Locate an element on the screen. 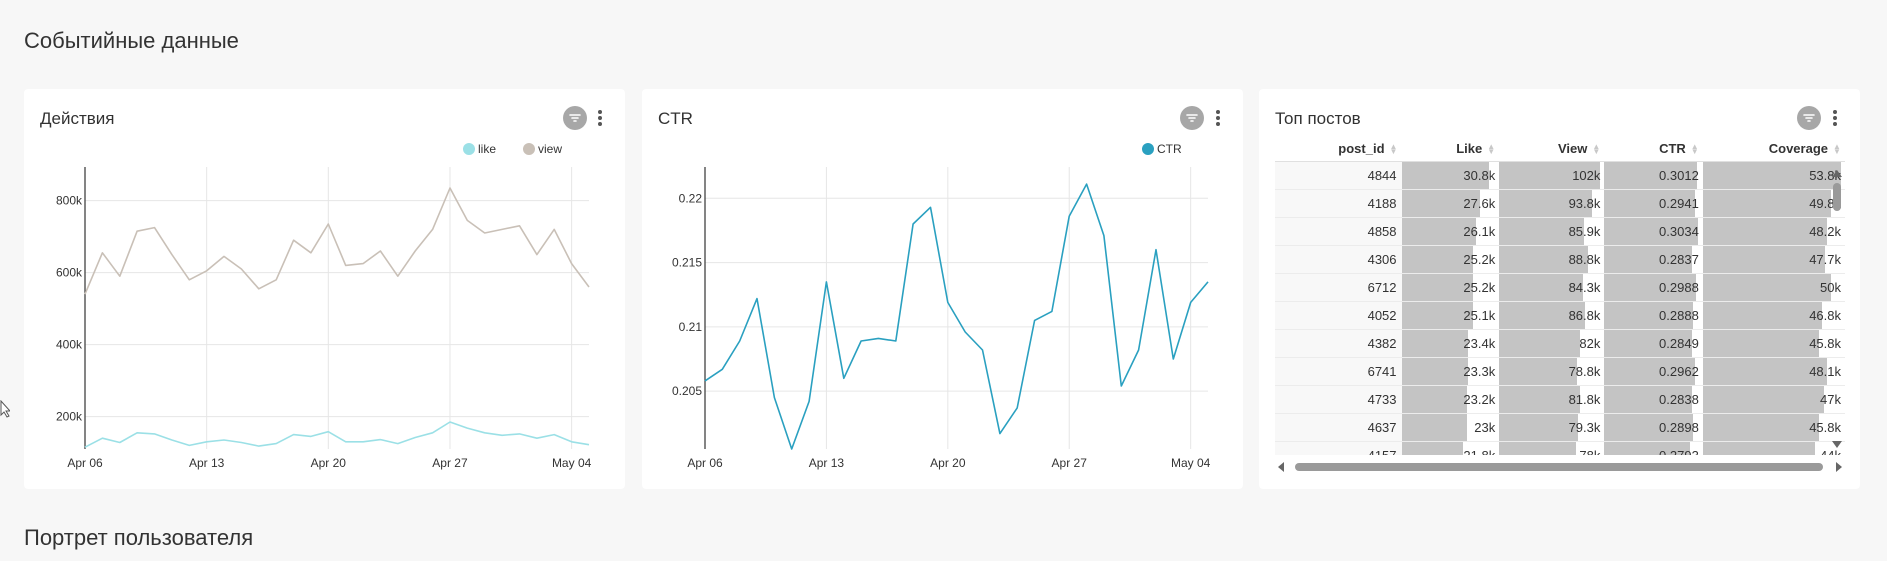  cell-view: 84.3k is located at coordinates (1552, 287).